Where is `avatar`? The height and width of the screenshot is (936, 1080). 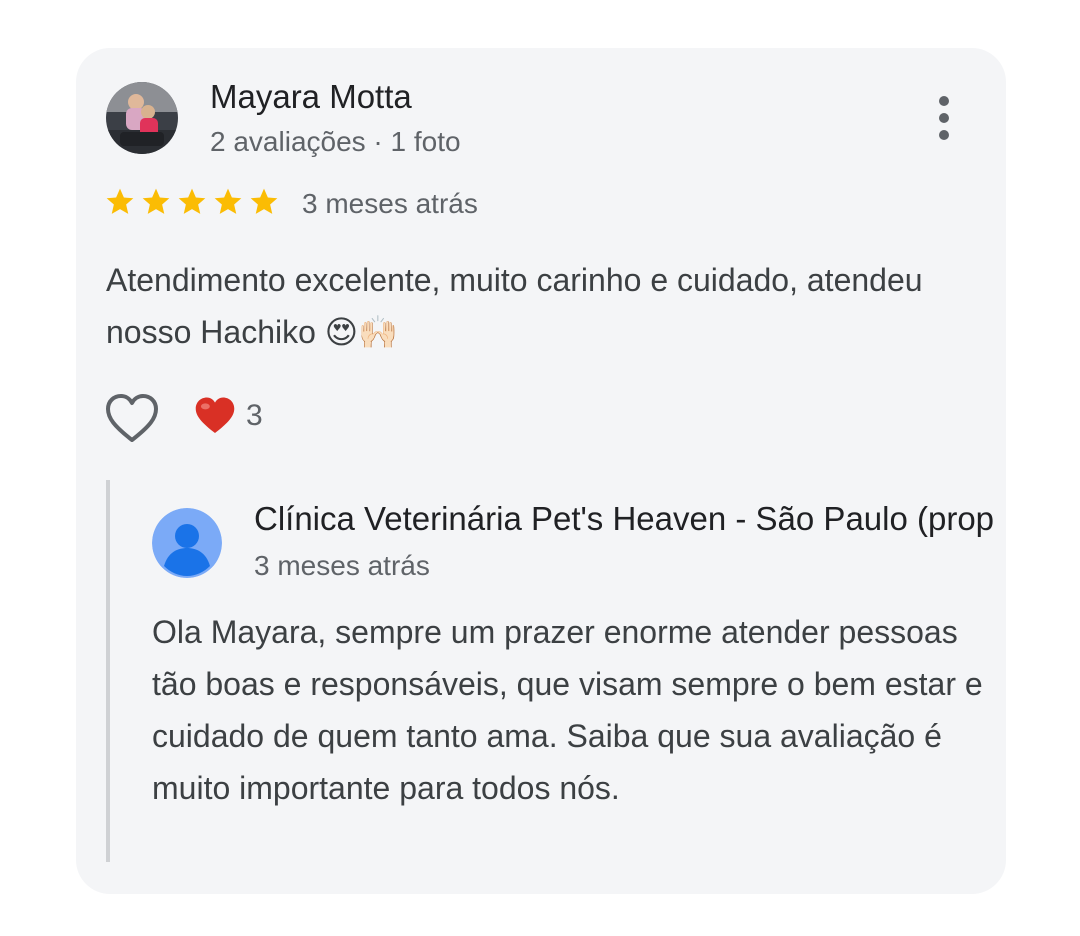 avatar is located at coordinates (142, 118).